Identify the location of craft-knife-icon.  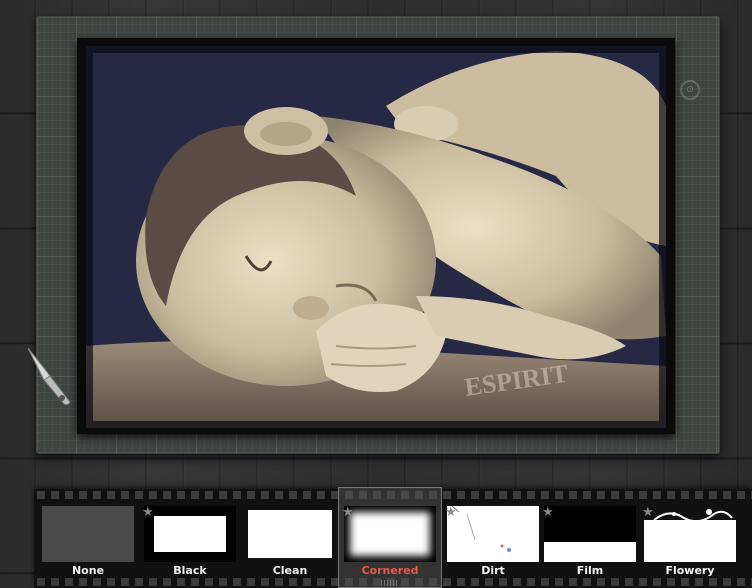
(49, 377).